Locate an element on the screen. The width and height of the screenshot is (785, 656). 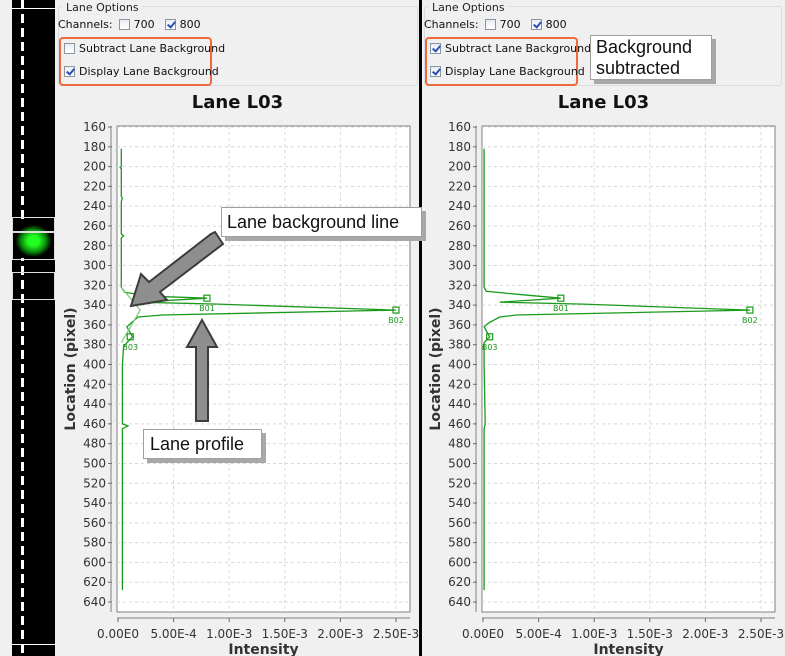
band-label: B01 is located at coordinates (561, 308).